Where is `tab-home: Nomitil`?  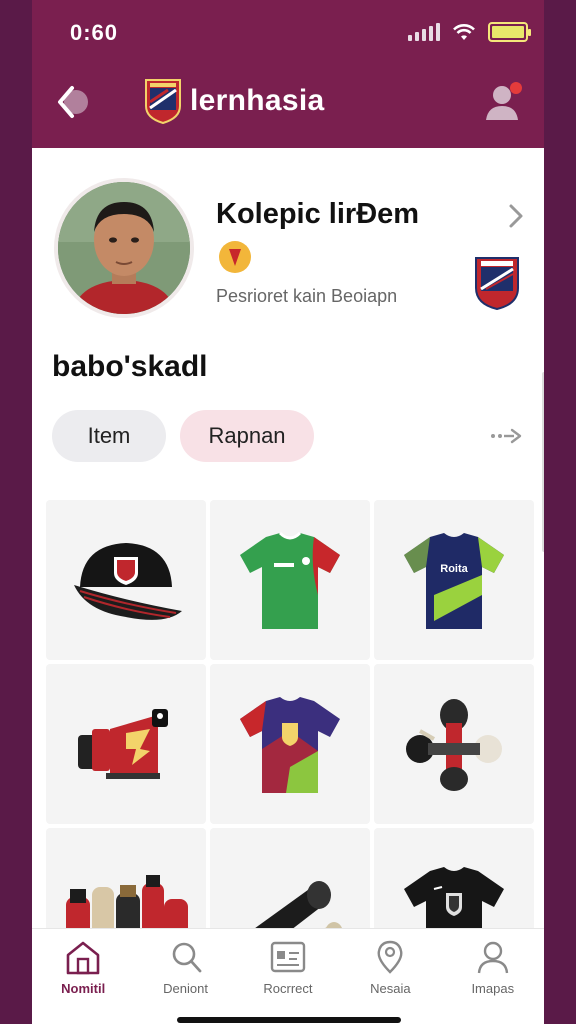 tab-home: Nomitil is located at coordinates (83, 967).